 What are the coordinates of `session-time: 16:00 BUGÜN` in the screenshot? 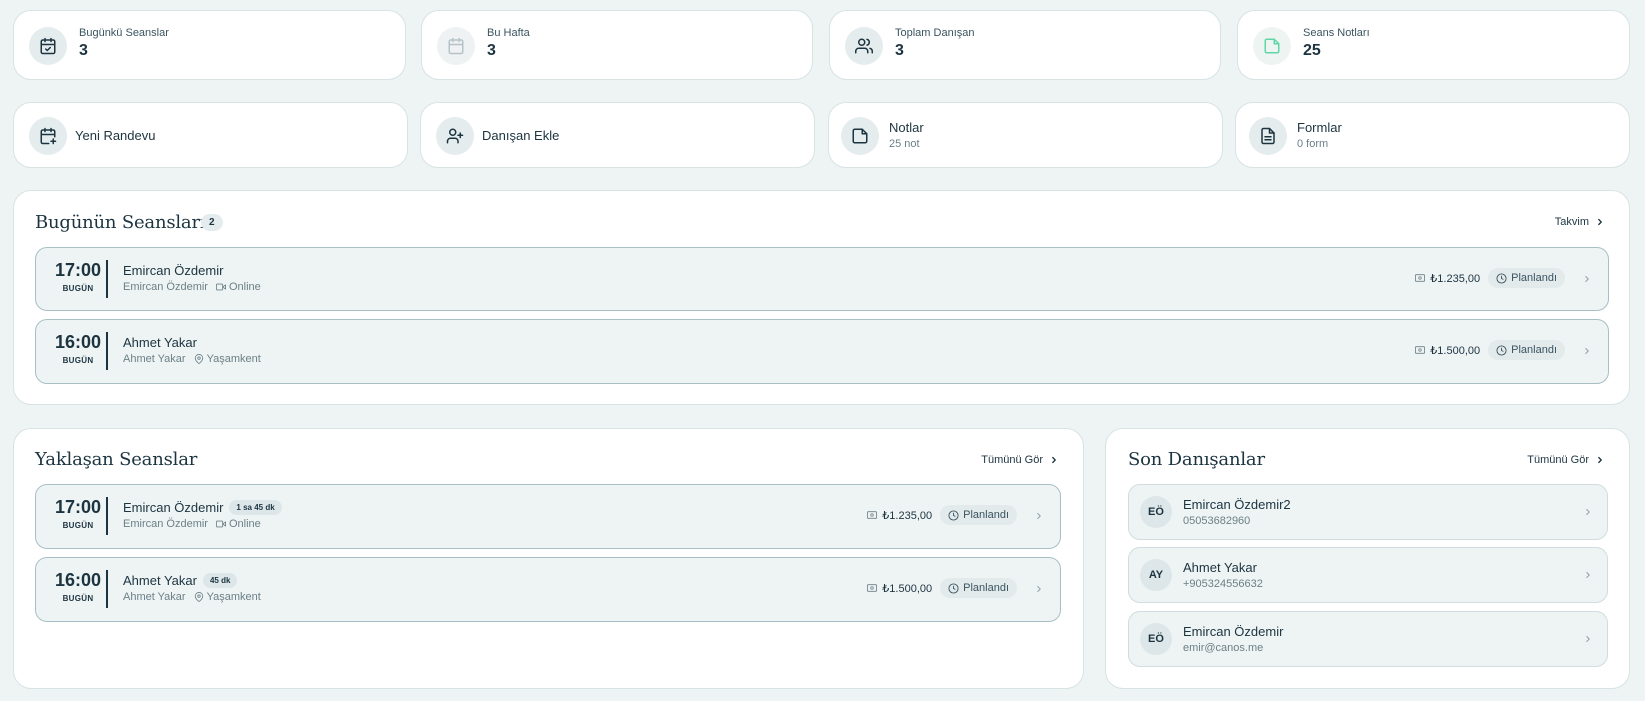 It's located at (78, 348).